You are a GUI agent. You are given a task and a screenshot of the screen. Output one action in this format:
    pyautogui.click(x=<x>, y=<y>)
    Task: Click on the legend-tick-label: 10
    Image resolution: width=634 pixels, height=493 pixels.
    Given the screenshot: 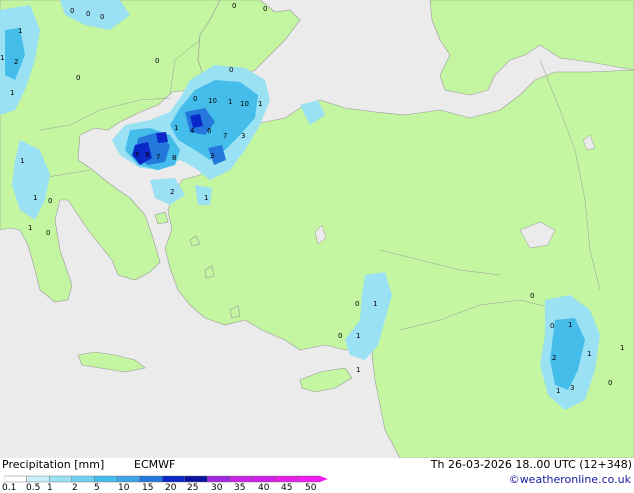 What is the action you would take?
    pyautogui.click(x=124, y=488)
    